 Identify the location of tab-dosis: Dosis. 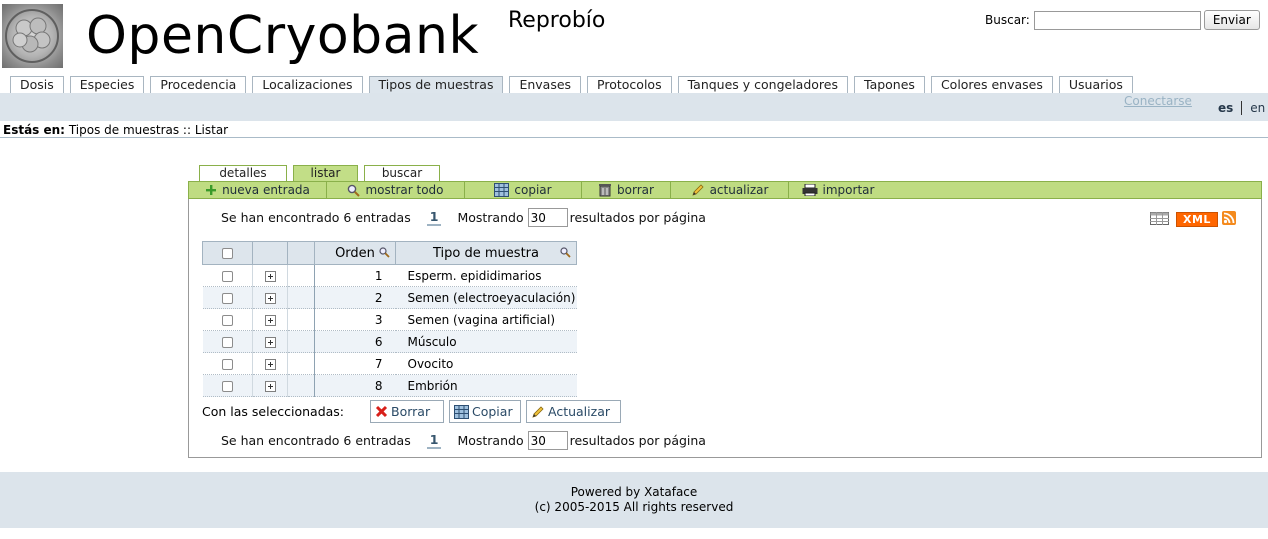
(37, 84).